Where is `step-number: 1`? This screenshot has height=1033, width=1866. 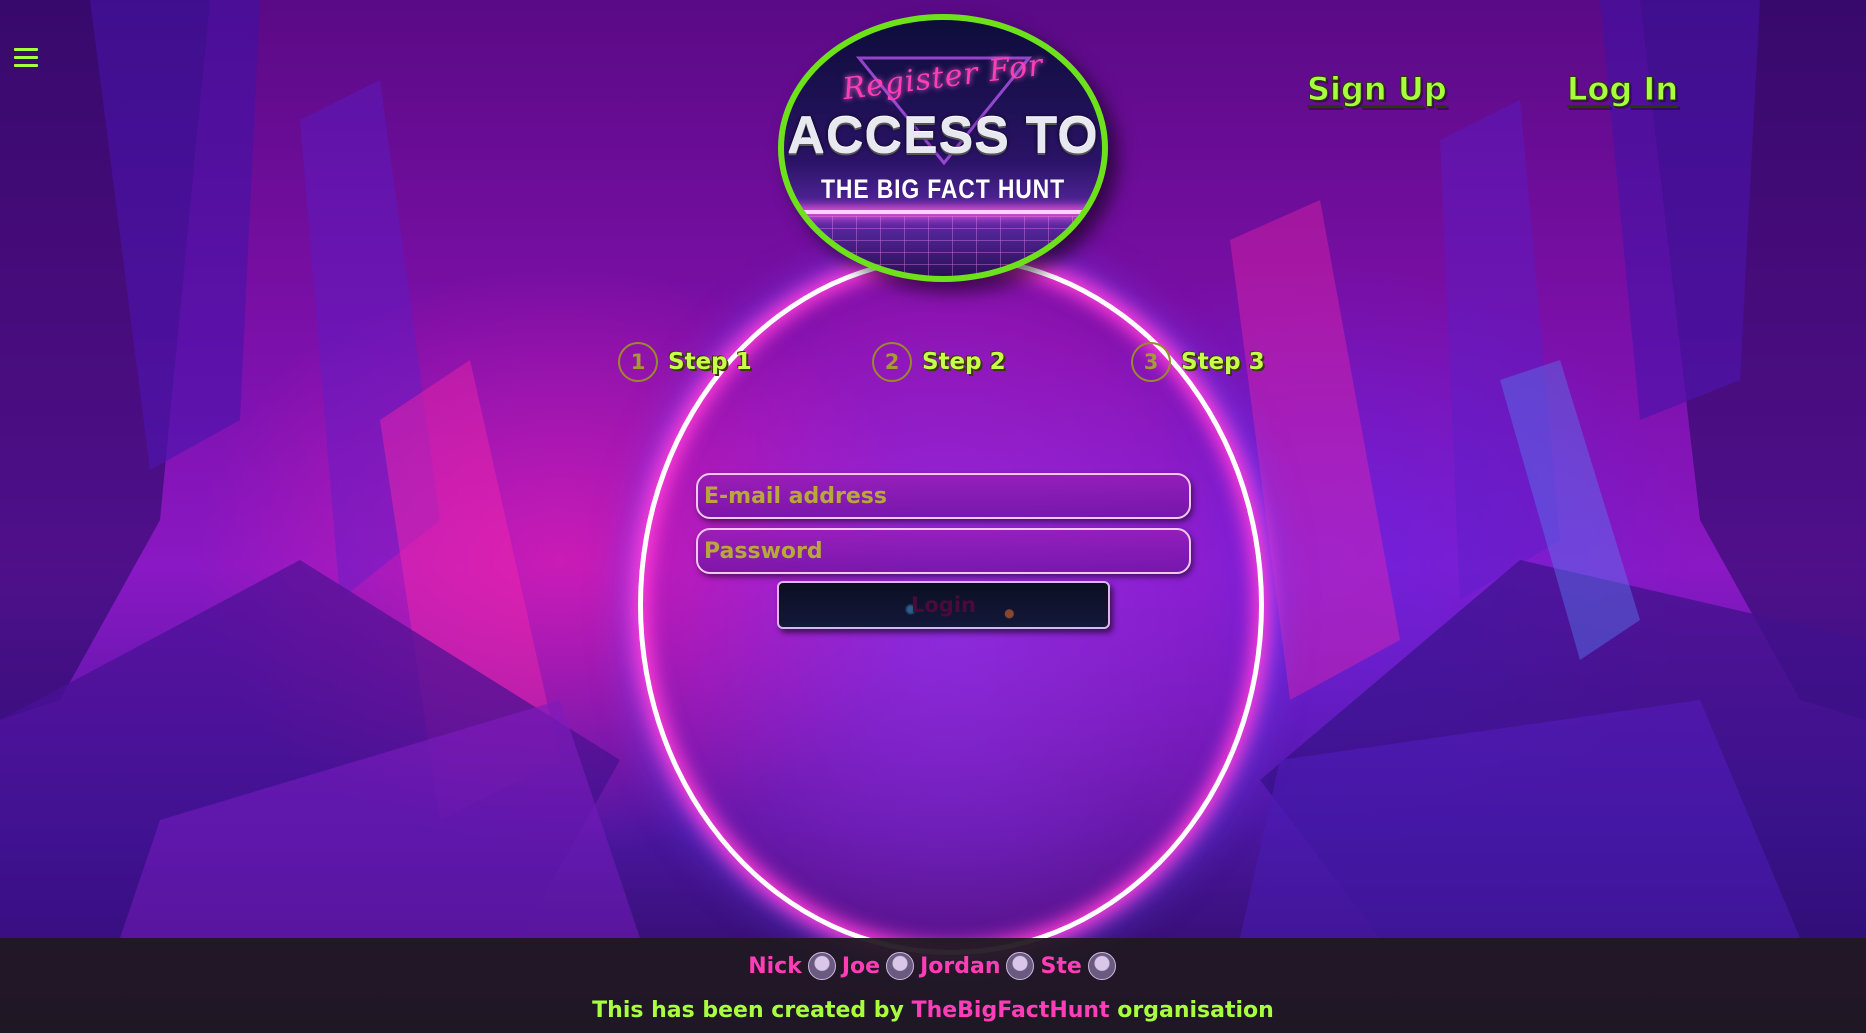 step-number: 1 is located at coordinates (638, 362).